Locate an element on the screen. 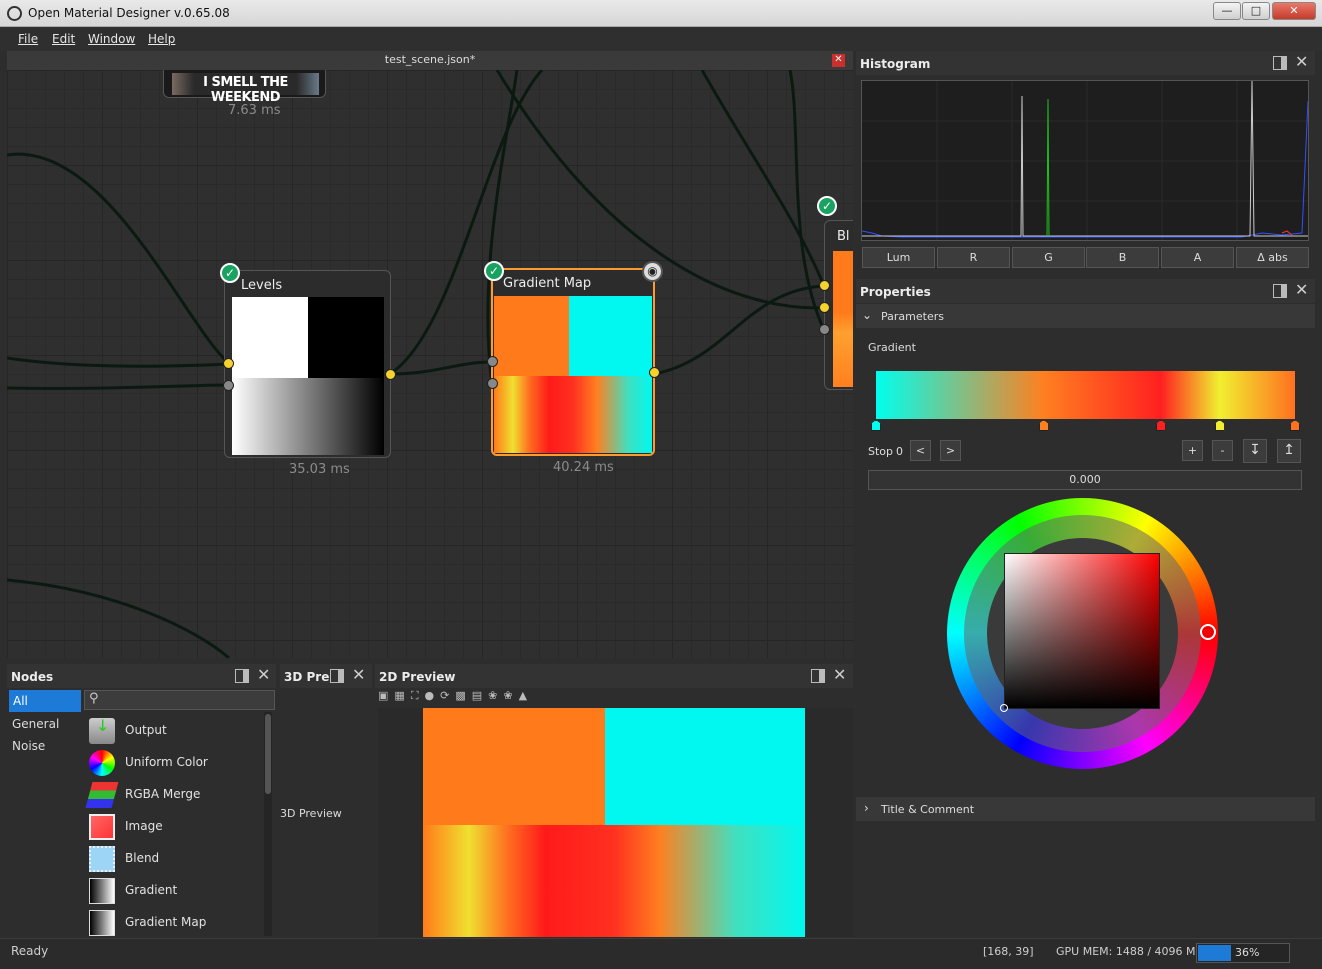 This screenshot has height=969, width=1322. output-icon: ↓ is located at coordinates (102, 730).